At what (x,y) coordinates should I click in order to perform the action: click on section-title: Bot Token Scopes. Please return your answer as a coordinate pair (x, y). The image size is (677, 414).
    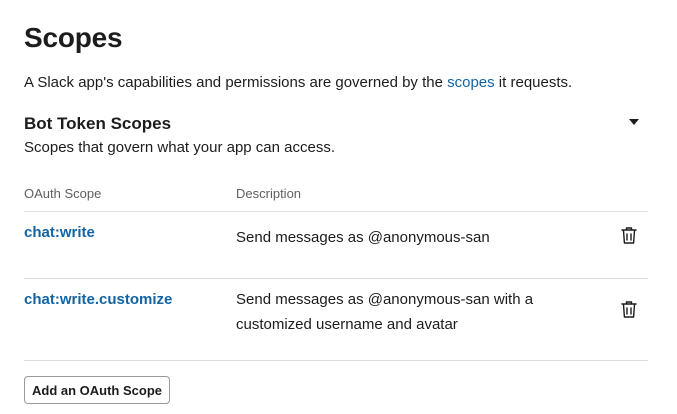
    Looking at the image, I should click on (98, 123).